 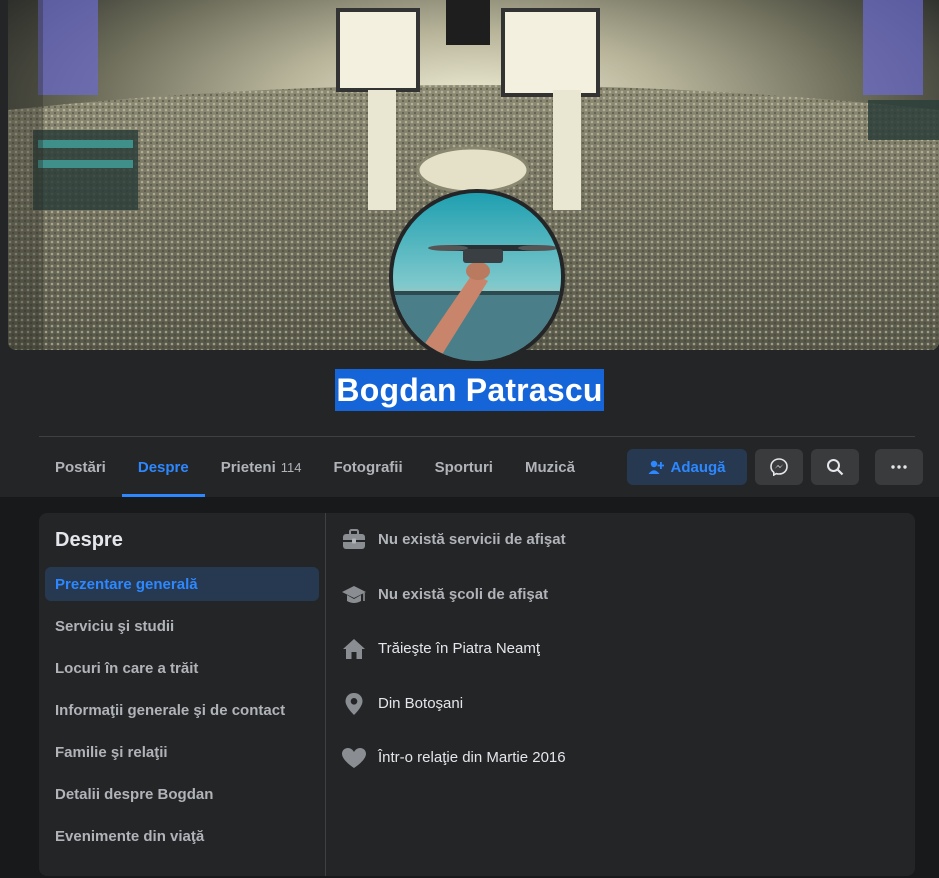 What do you see at coordinates (291, 467) in the screenshot?
I see `friends-count: 114` at bounding box center [291, 467].